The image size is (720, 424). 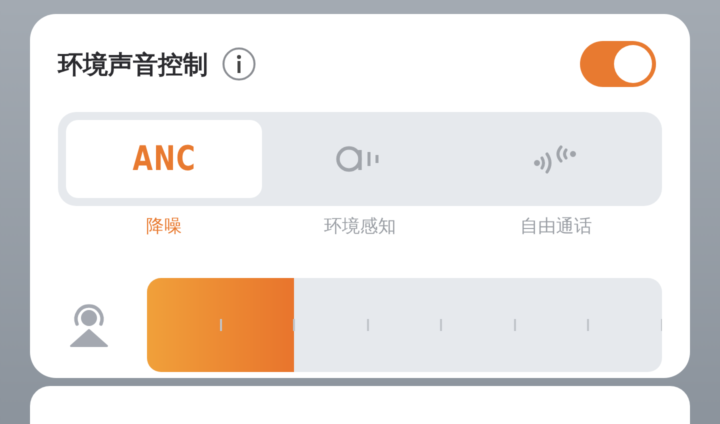 I want to click on mode-option: ANC, so click(x=164, y=159).